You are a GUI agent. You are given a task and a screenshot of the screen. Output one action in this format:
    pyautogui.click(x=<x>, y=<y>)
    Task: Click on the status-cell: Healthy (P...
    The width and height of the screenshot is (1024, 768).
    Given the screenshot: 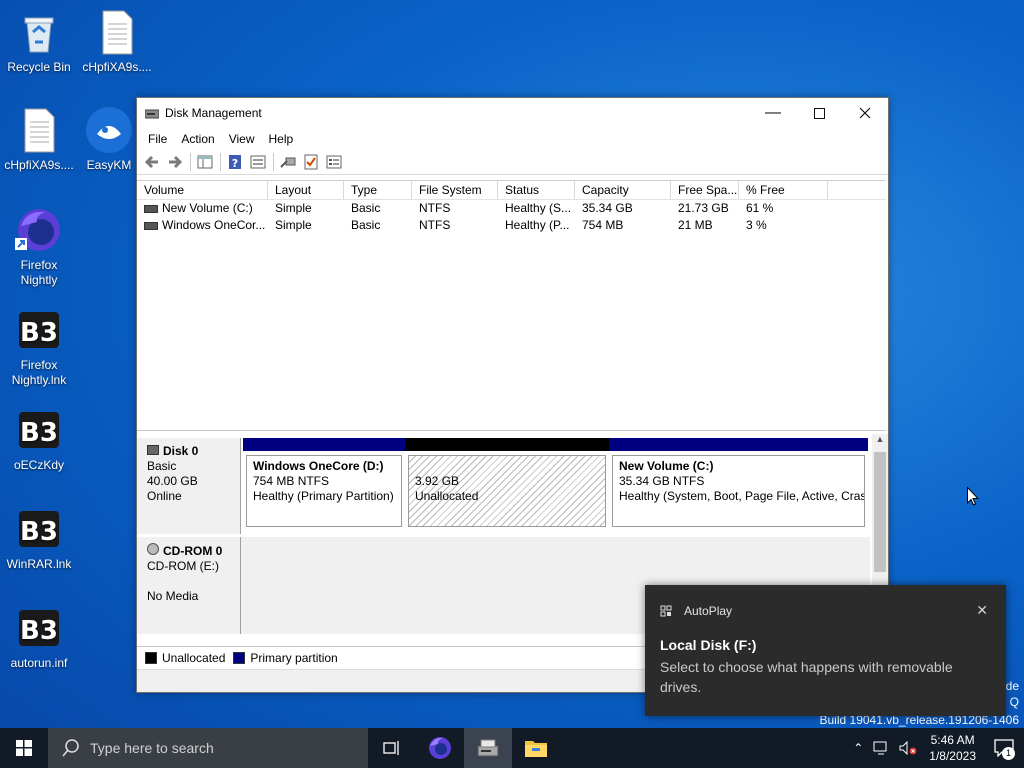 What is the action you would take?
    pyautogui.click(x=537, y=225)
    